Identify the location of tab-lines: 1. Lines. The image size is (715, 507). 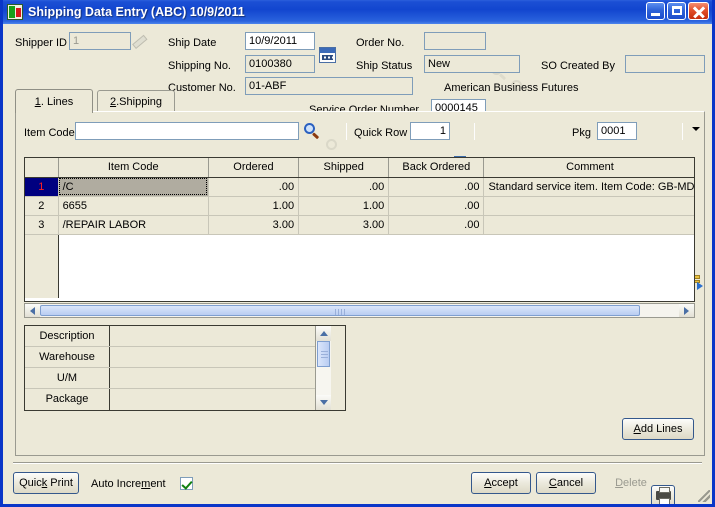
(54, 101).